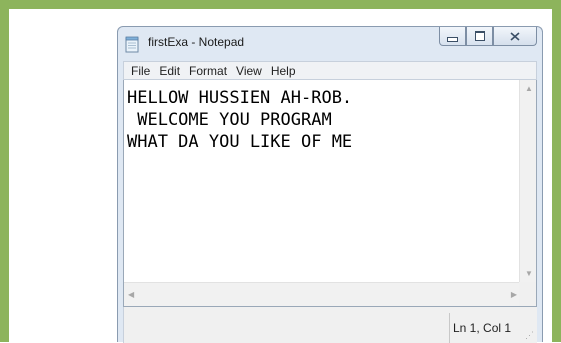 The height and width of the screenshot is (343, 561). I want to click on vertical-scrollbar: ▲ ▼, so click(527, 181).